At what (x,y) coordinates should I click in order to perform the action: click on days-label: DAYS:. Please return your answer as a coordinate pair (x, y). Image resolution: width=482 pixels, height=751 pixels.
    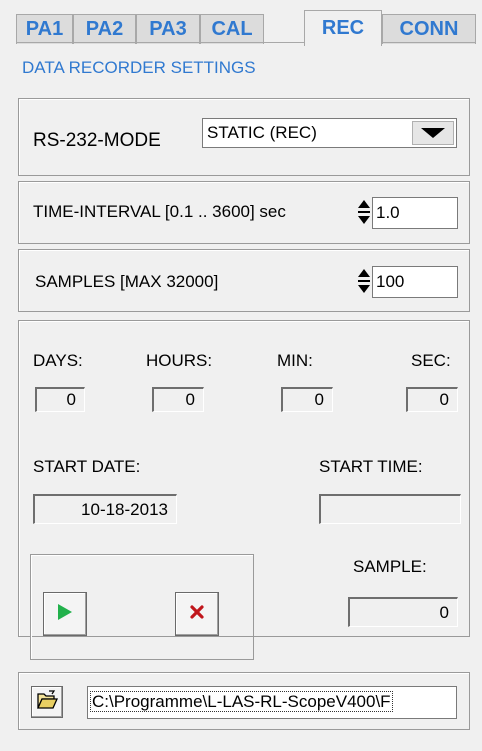
    Looking at the image, I should click on (58, 360).